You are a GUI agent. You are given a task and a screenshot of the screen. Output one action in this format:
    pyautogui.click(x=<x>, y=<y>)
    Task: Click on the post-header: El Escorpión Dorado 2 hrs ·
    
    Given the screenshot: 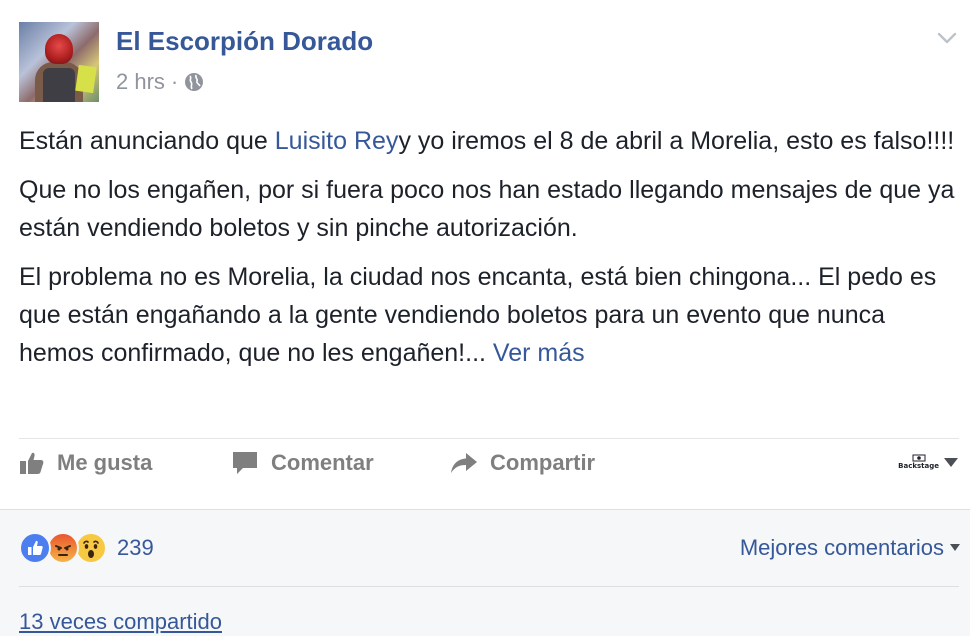 What is the action you would take?
    pyautogui.click(x=489, y=63)
    